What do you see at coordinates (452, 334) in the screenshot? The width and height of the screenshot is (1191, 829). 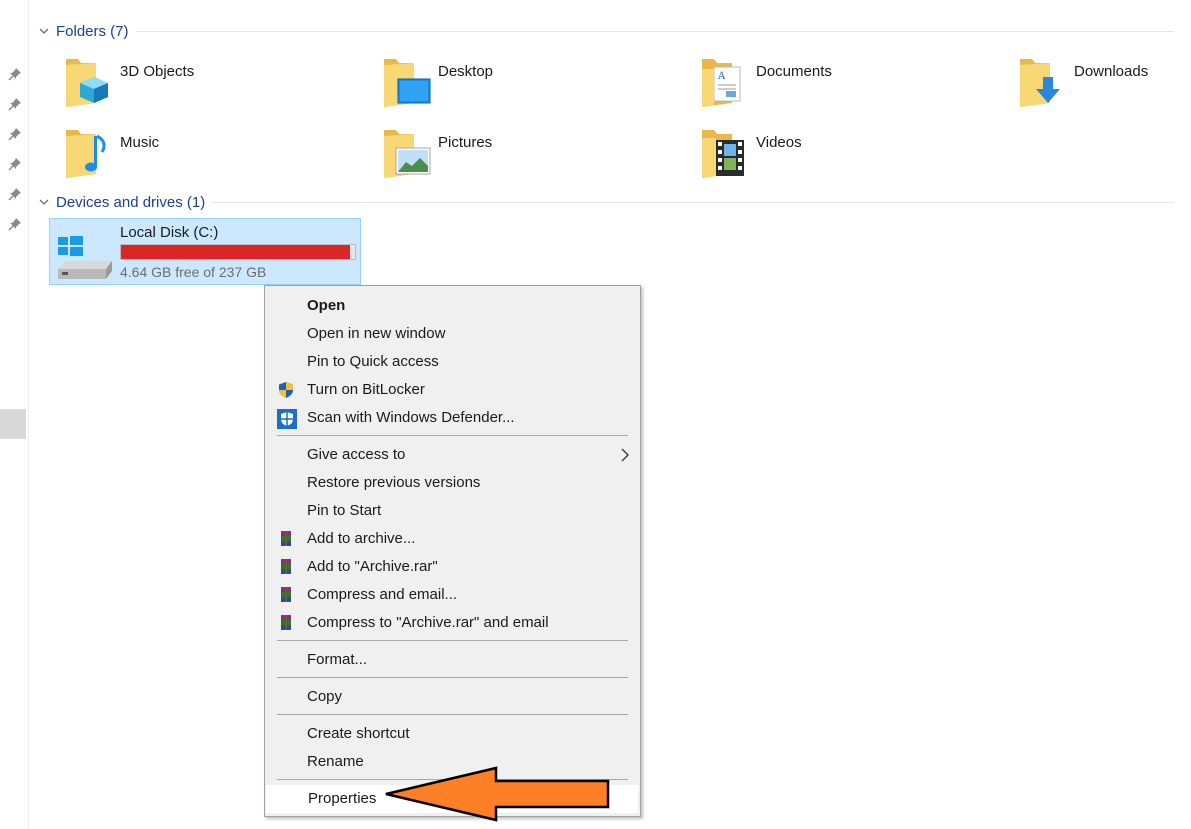 I see `menu-item-open-new-window: Open in new window` at bounding box center [452, 334].